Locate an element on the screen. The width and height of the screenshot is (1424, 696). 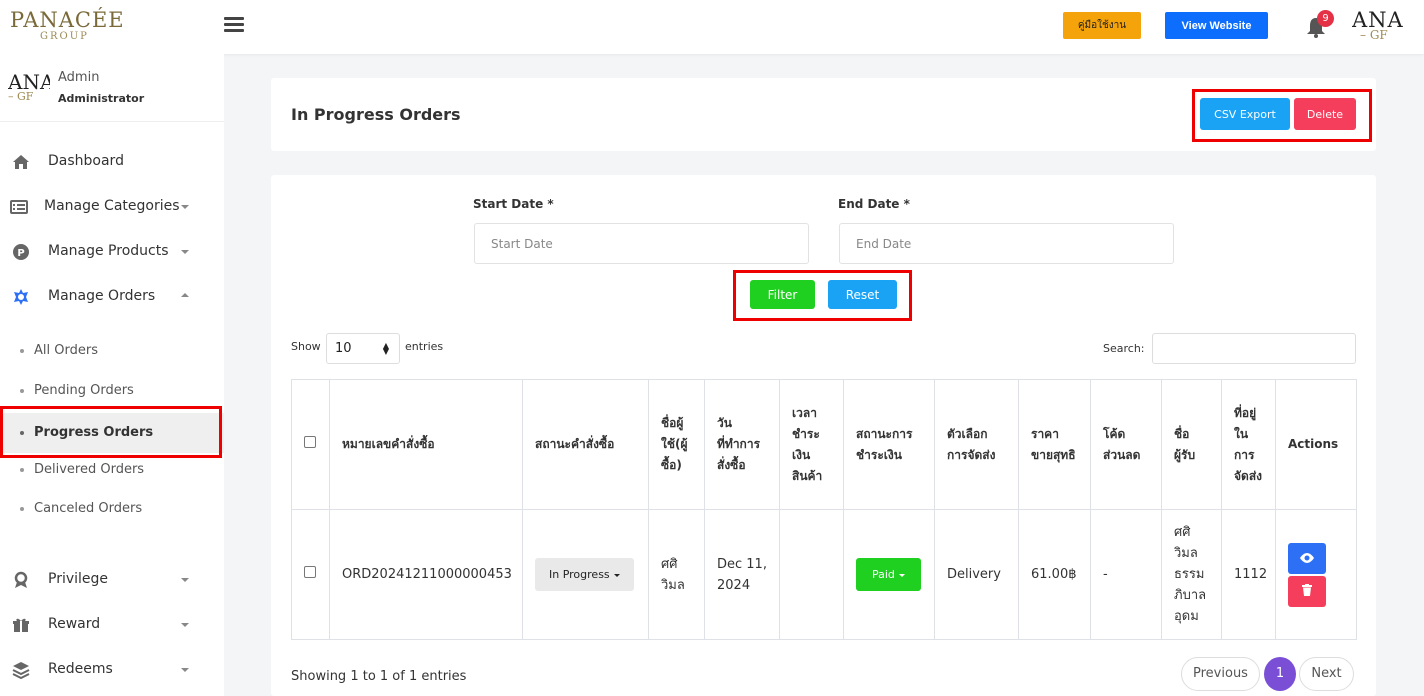
brand-logo: PANACÉE GROUP is located at coordinates (75, 27).